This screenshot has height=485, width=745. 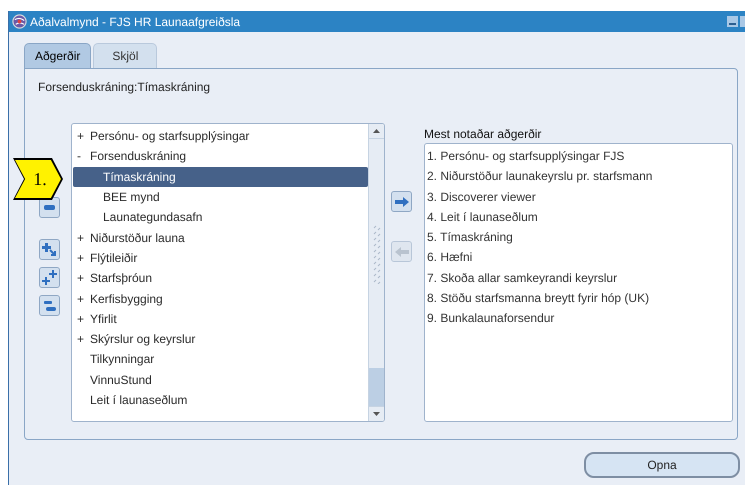 I want to click on collapse-button, so click(x=49, y=207).